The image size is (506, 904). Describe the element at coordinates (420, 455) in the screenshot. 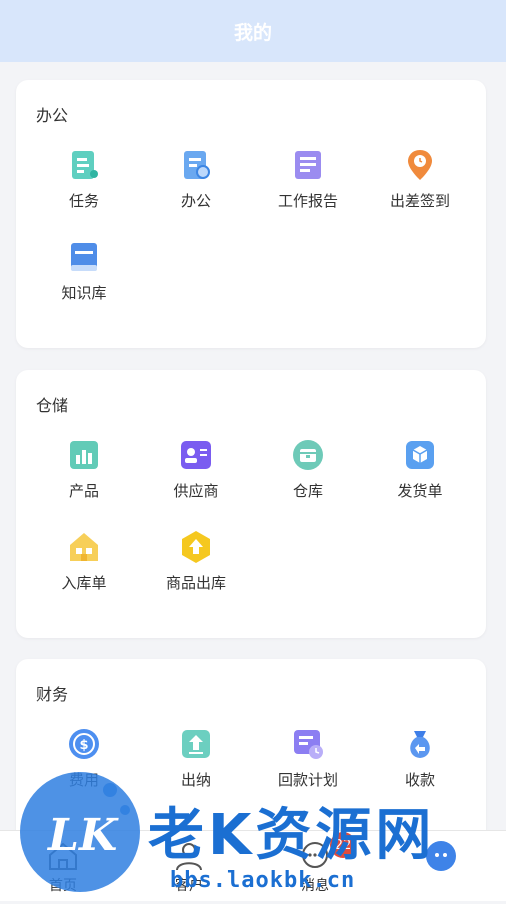

I see `shipping-box-icon` at that location.